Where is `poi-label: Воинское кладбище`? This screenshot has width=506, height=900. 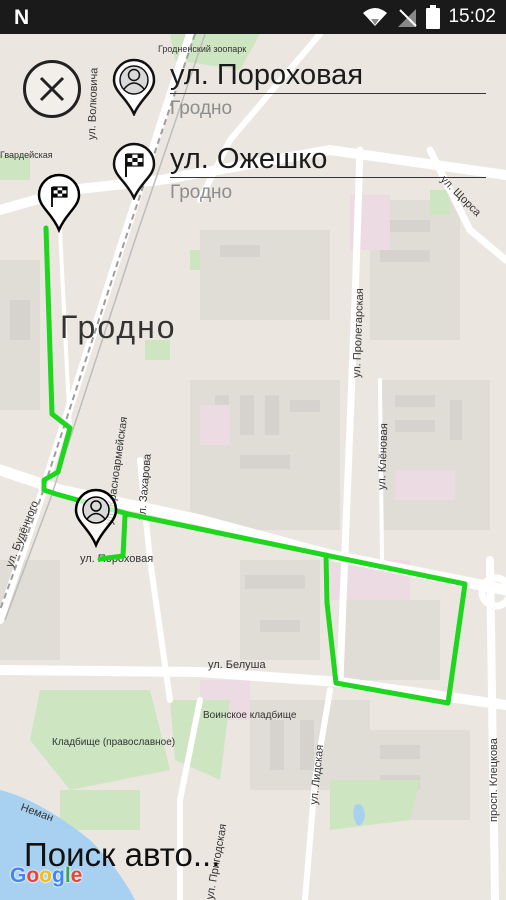
poi-label: Воинское кладбище is located at coordinates (250, 715).